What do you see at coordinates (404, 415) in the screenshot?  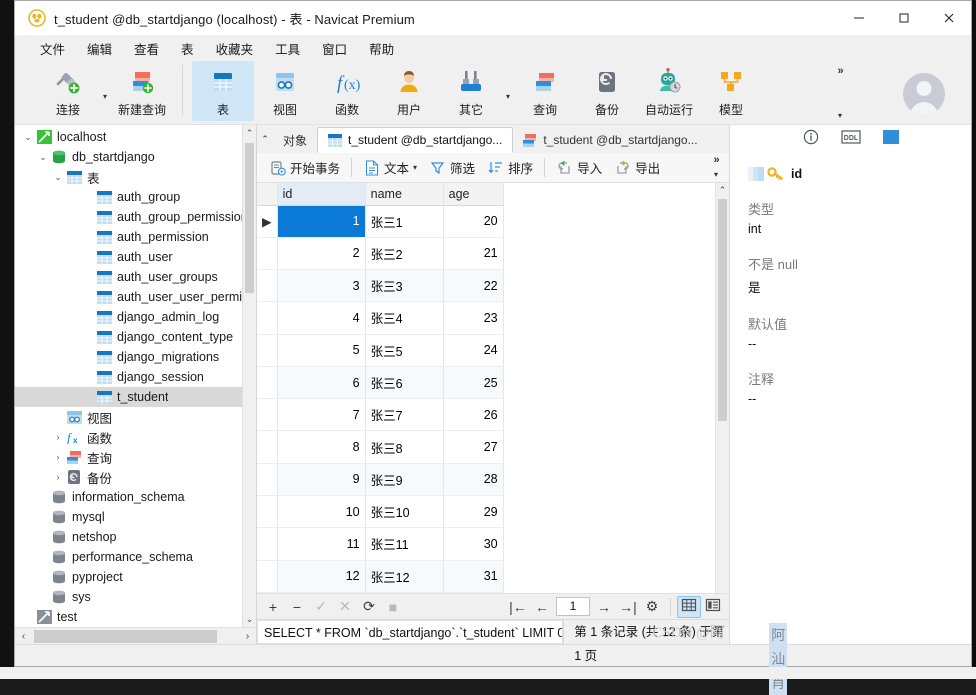 I see `cell-name: 张三7` at bounding box center [404, 415].